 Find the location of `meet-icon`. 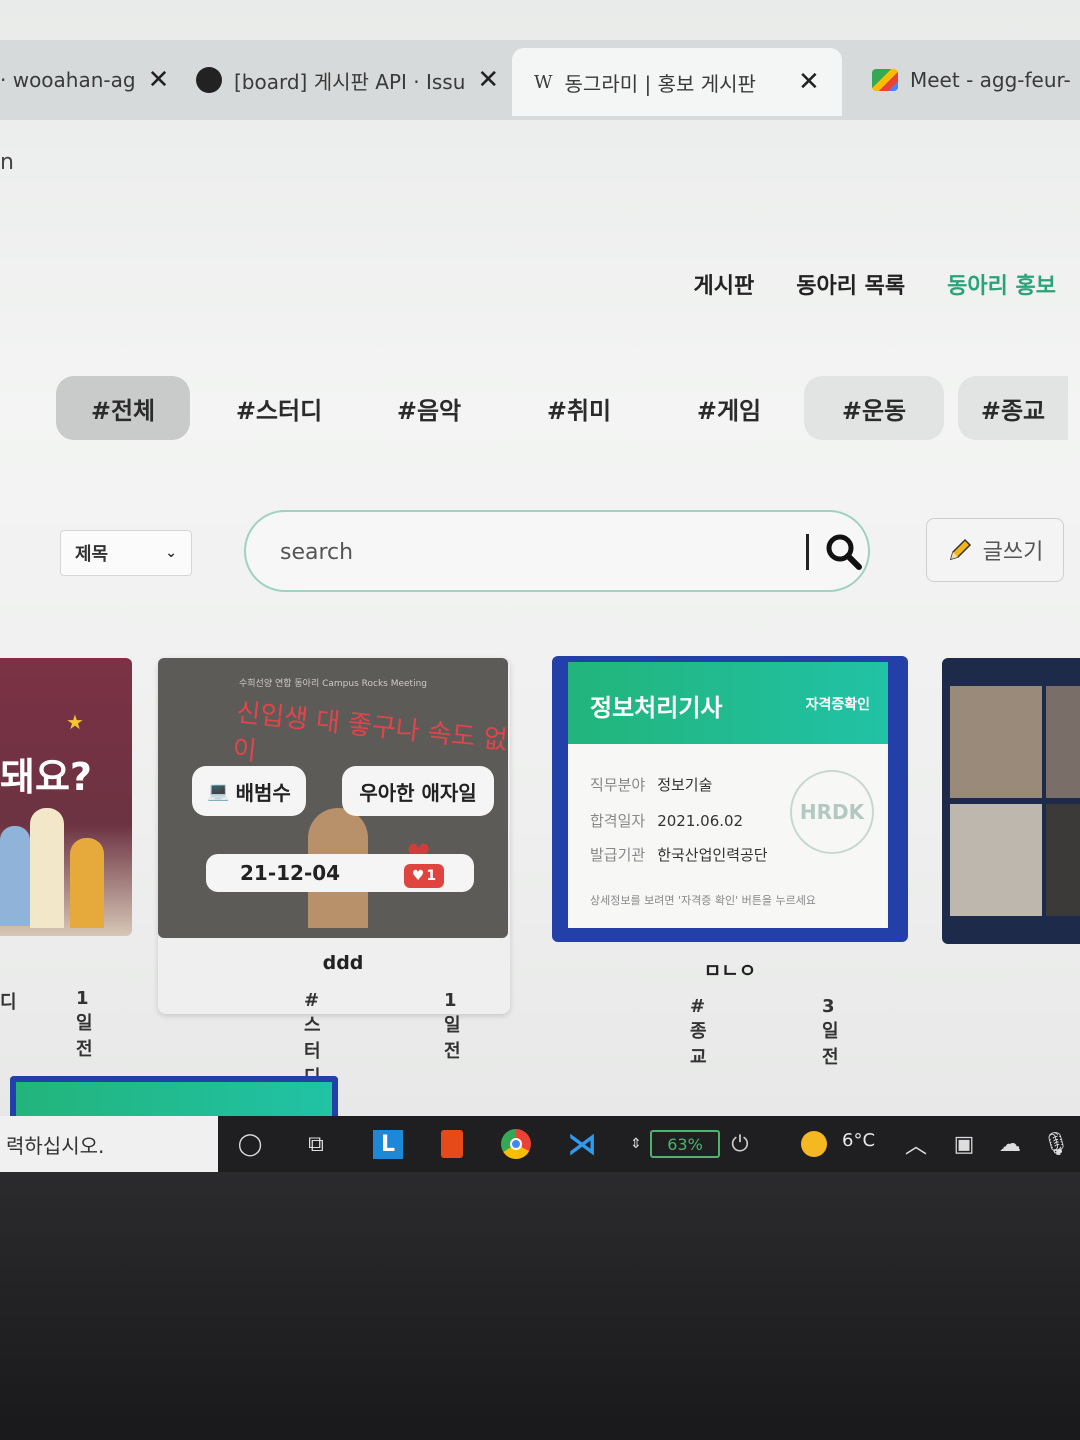

meet-icon is located at coordinates (885, 80).